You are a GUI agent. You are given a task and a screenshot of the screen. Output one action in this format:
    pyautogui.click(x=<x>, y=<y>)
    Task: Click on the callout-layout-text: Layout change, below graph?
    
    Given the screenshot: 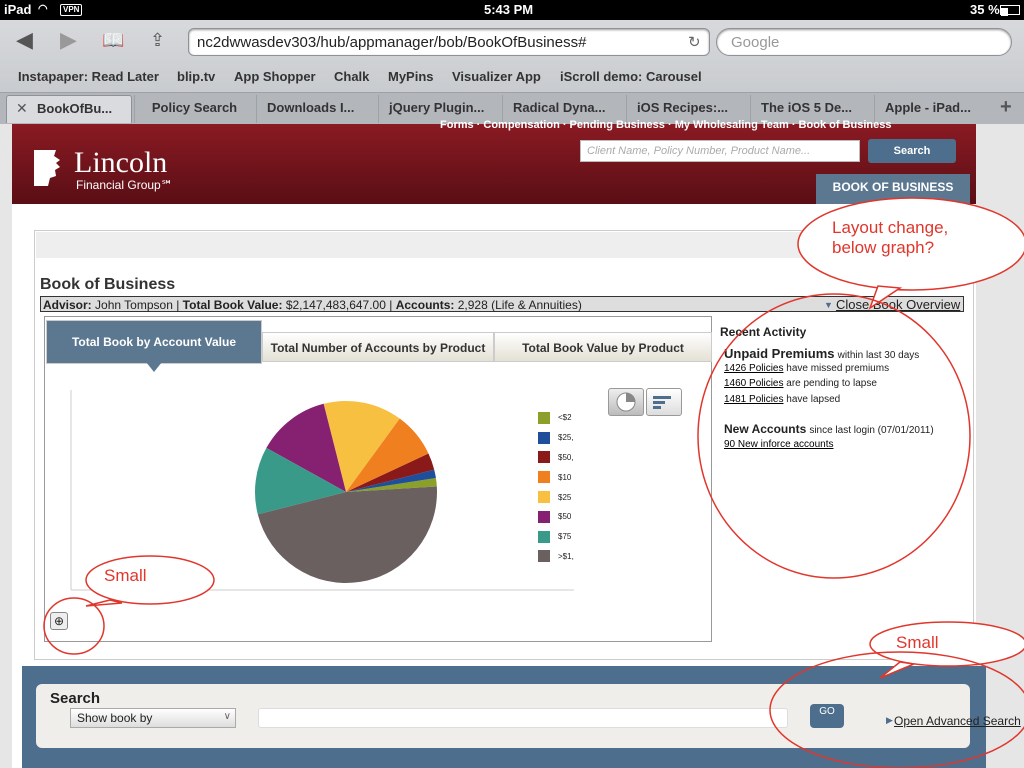 What is the action you would take?
    pyautogui.click(x=890, y=237)
    